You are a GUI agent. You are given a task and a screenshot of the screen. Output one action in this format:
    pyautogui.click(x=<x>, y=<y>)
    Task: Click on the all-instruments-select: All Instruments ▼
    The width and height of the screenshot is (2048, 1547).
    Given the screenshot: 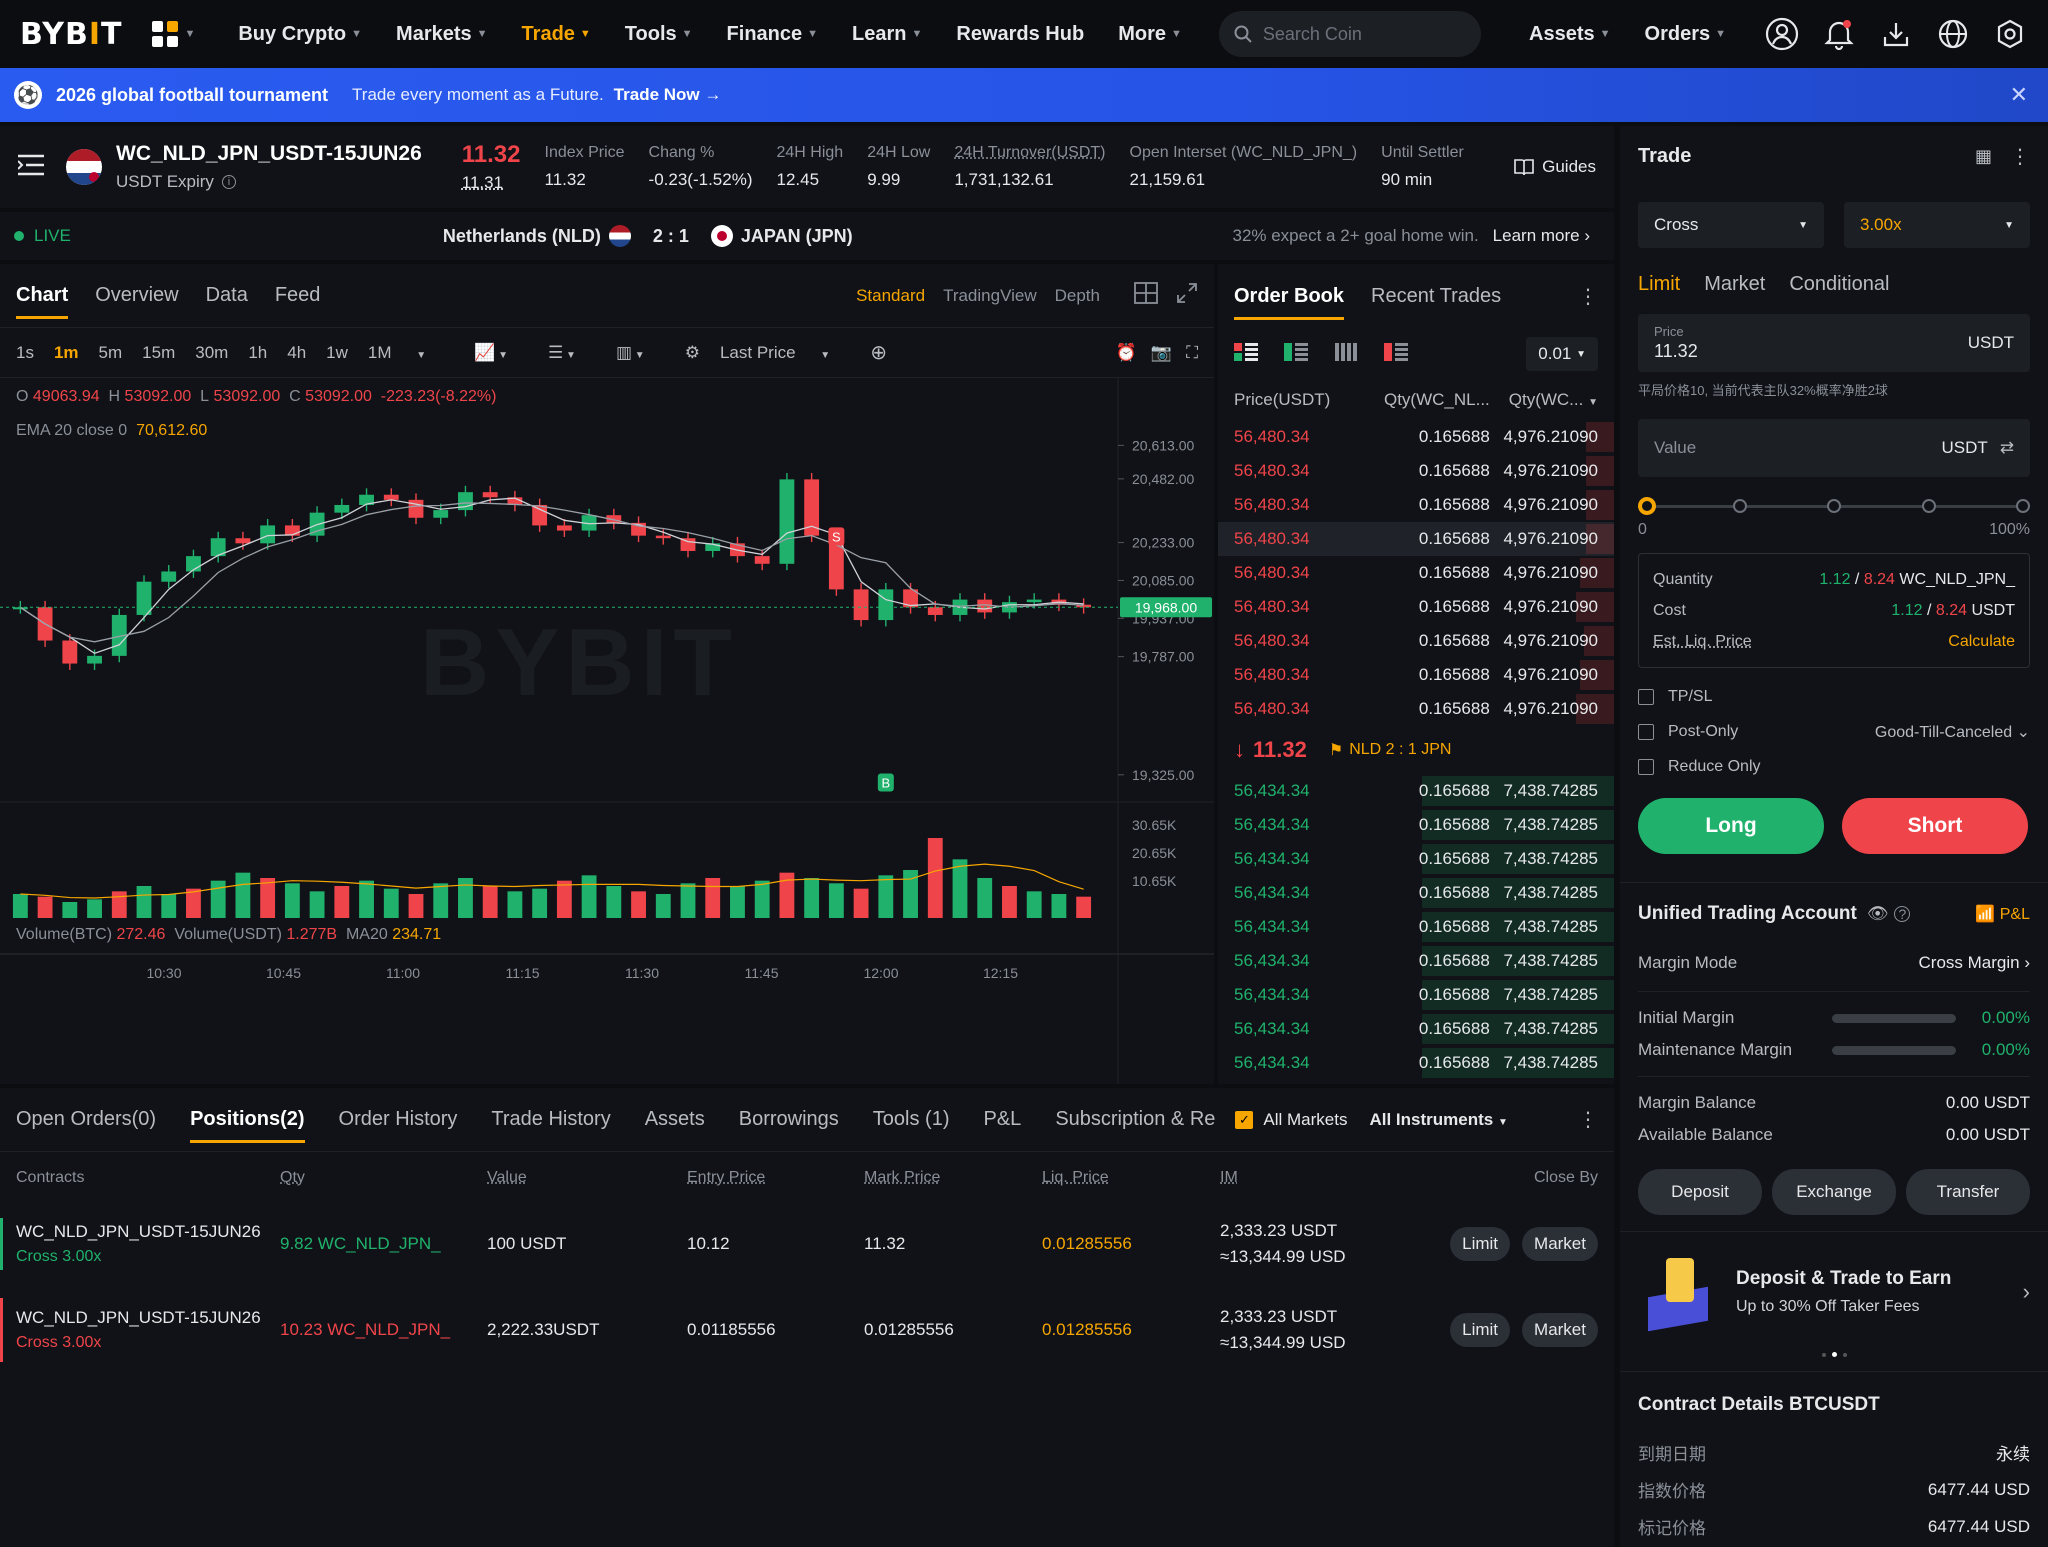 What is the action you would take?
    pyautogui.click(x=1438, y=1120)
    